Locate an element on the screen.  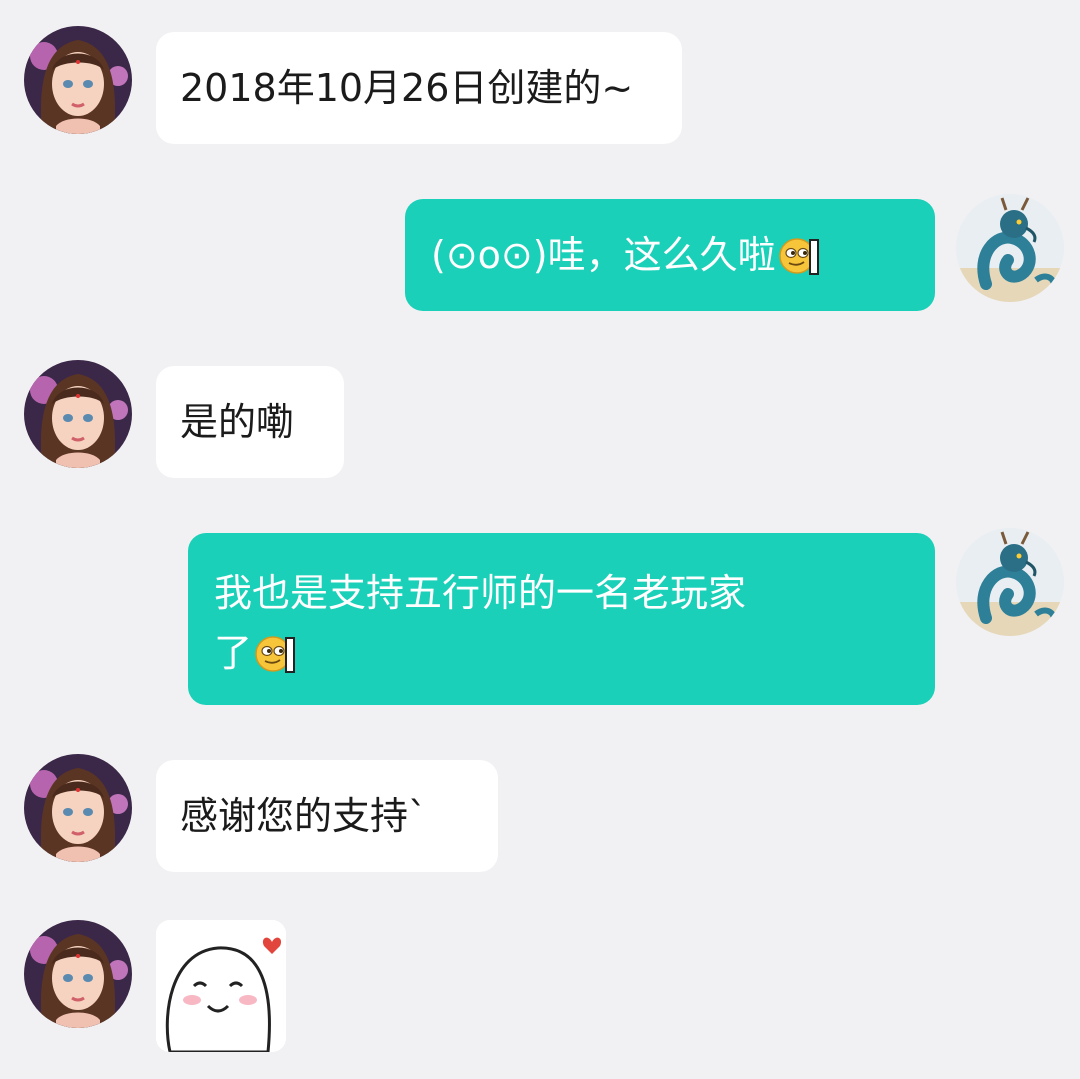
incoming-message-bubble: 2018年10月26日创建的~ is located at coordinates (419, 88).